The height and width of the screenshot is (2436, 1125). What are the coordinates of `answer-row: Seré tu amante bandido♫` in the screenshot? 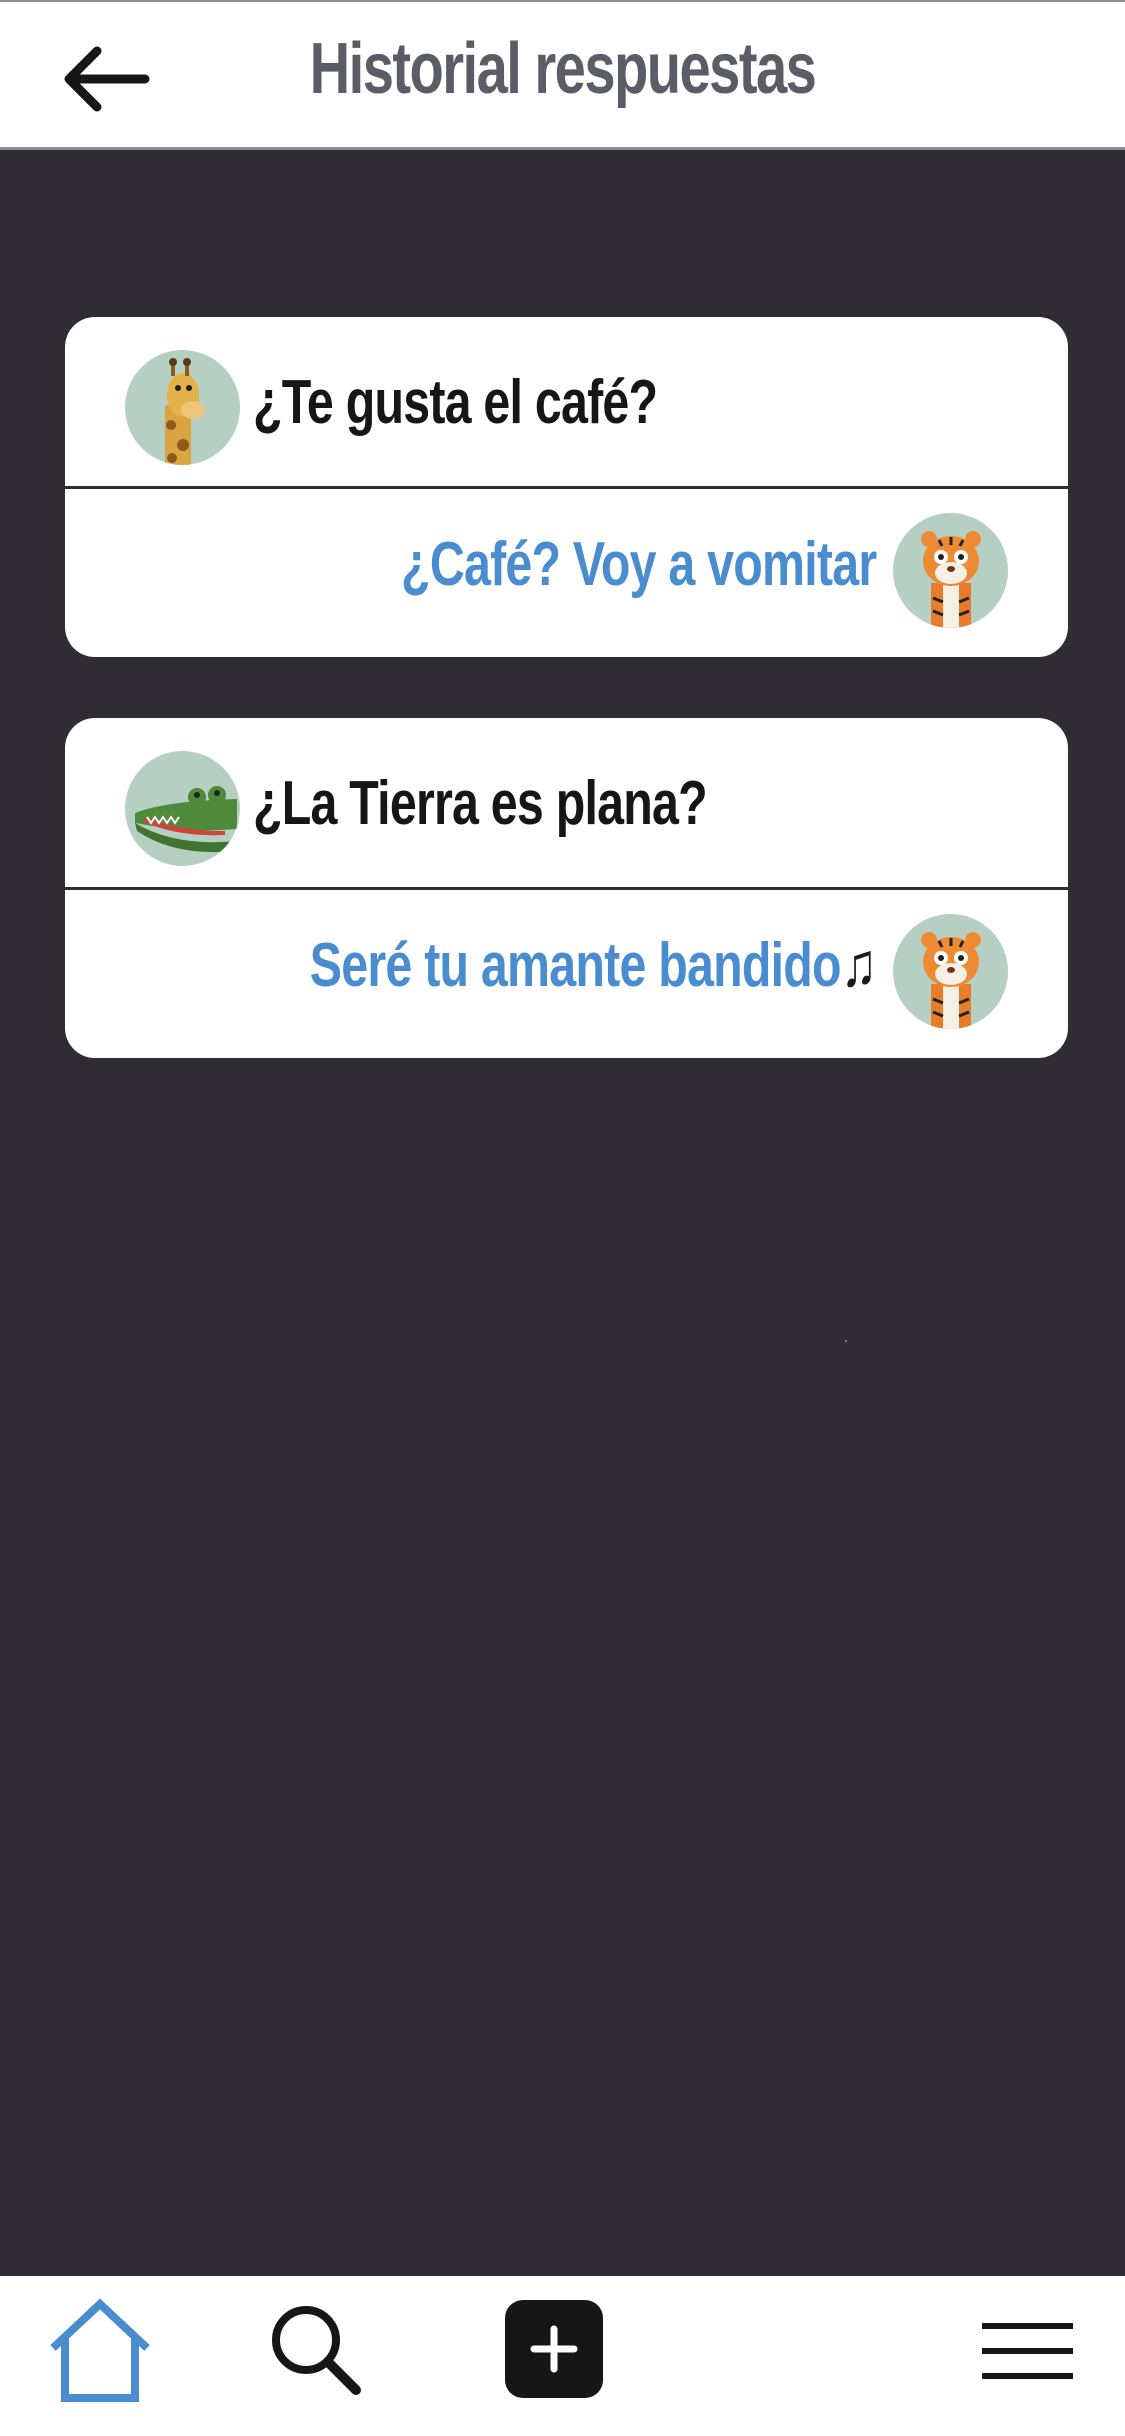 It's located at (566, 974).